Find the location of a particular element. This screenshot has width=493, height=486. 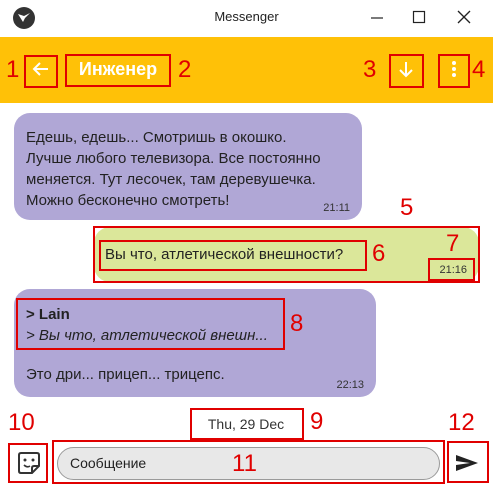

annotation-label-3: 3 is located at coordinates (370, 69).